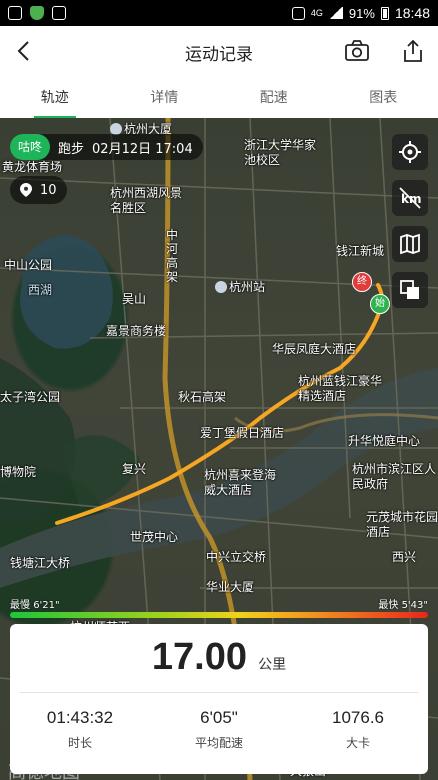 This screenshot has width=438, height=780. What do you see at coordinates (38, 190) in the screenshot?
I see `photo-pins-button: 10` at bounding box center [38, 190].